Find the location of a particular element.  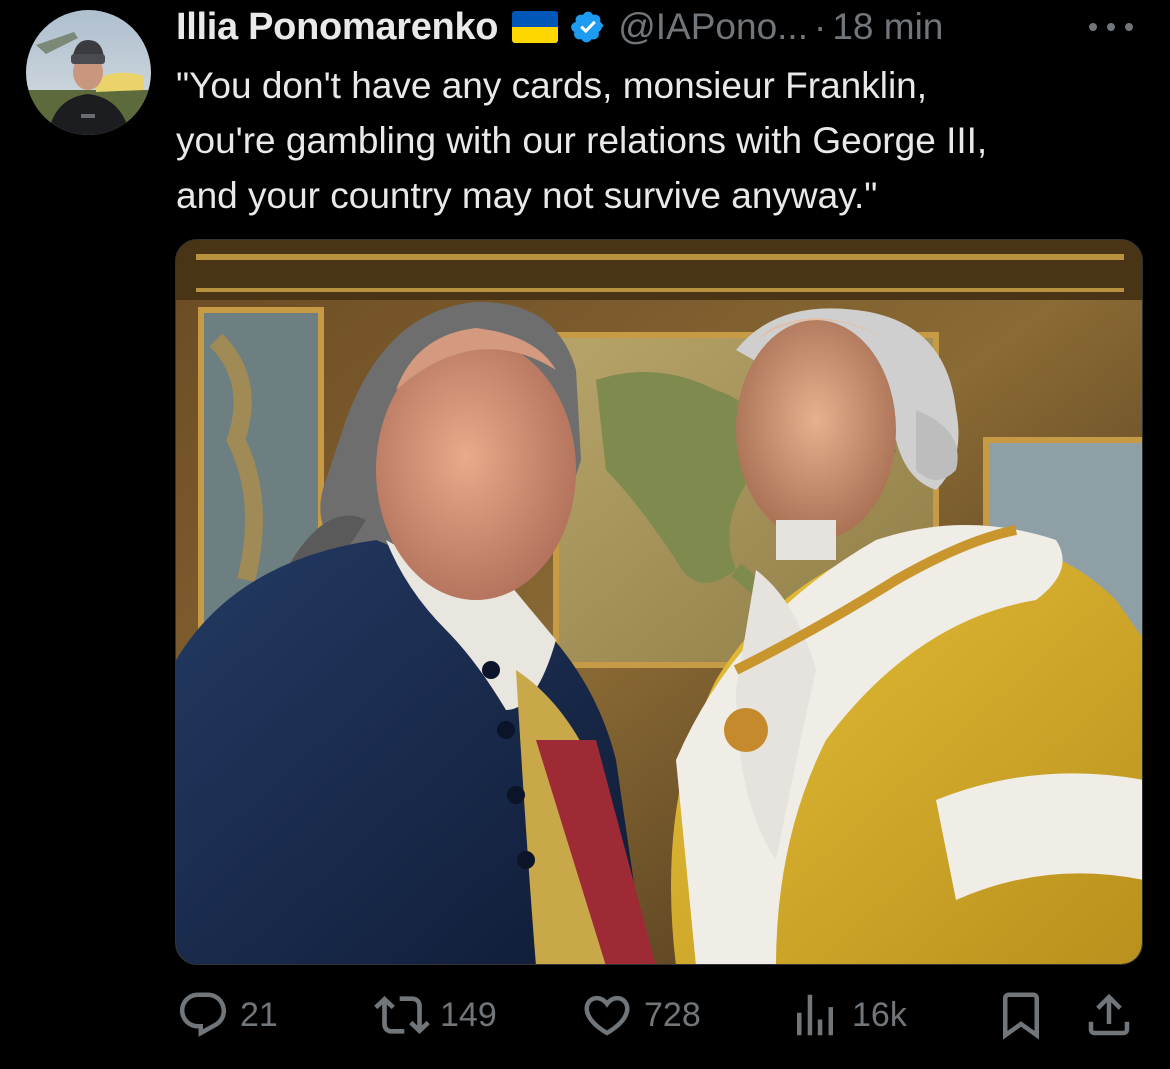

reply-count: 21 is located at coordinates (259, 1014).